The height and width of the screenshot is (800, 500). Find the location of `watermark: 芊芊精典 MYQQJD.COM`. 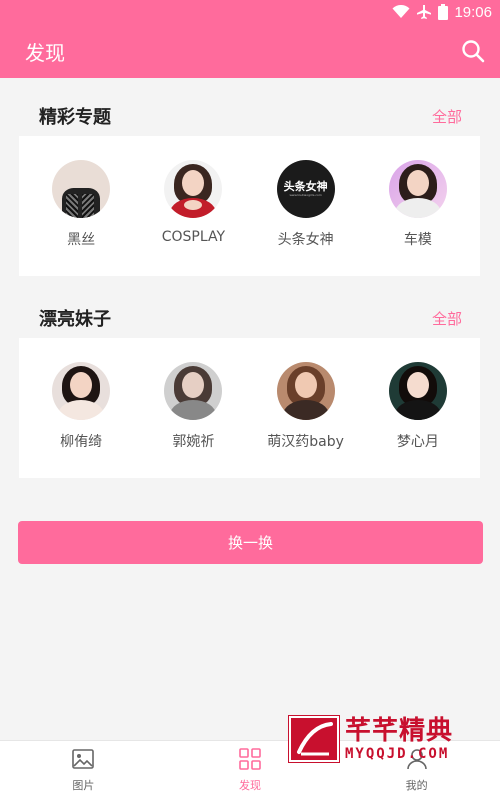

watermark: 芊芊精典 MYQQJD.COM is located at coordinates (393, 739).